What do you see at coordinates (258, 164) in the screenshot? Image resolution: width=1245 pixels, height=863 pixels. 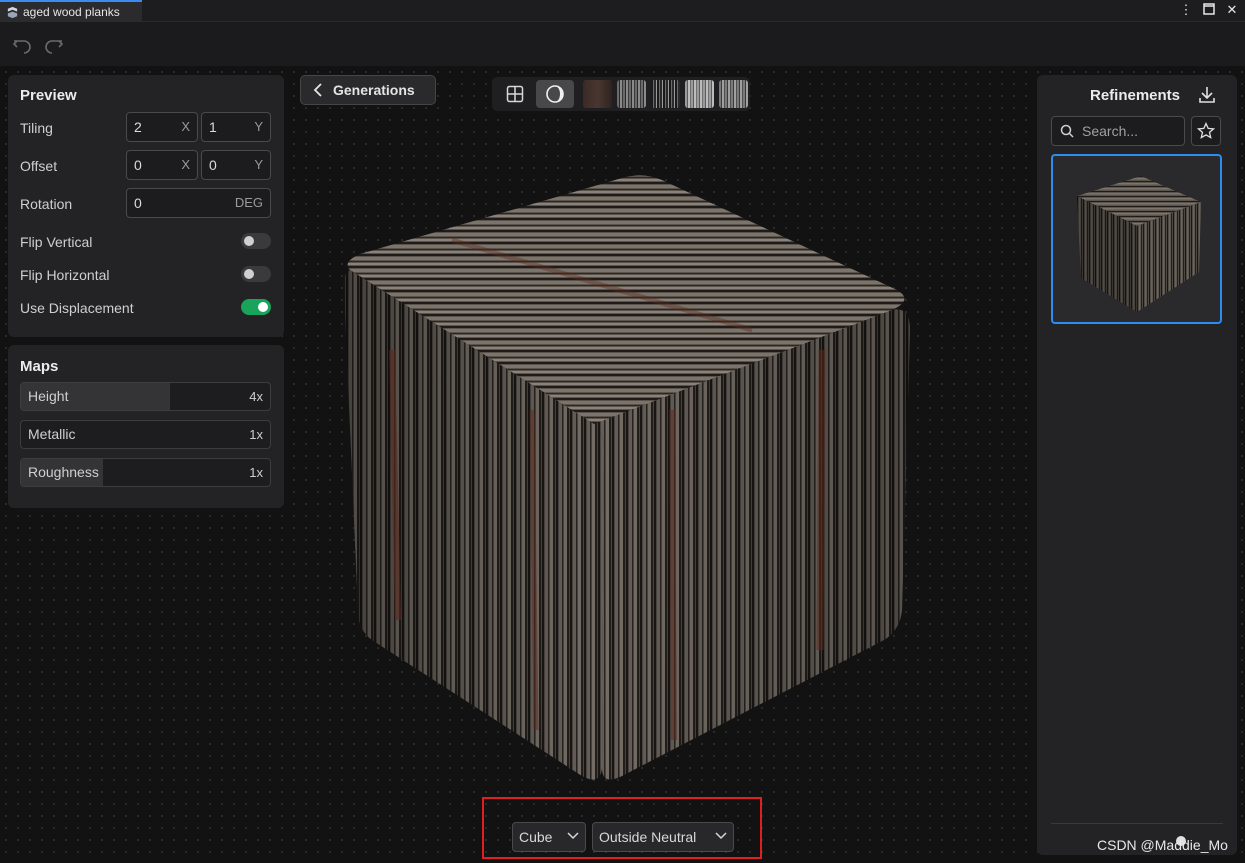 I see `offset-y-unit: Y` at bounding box center [258, 164].